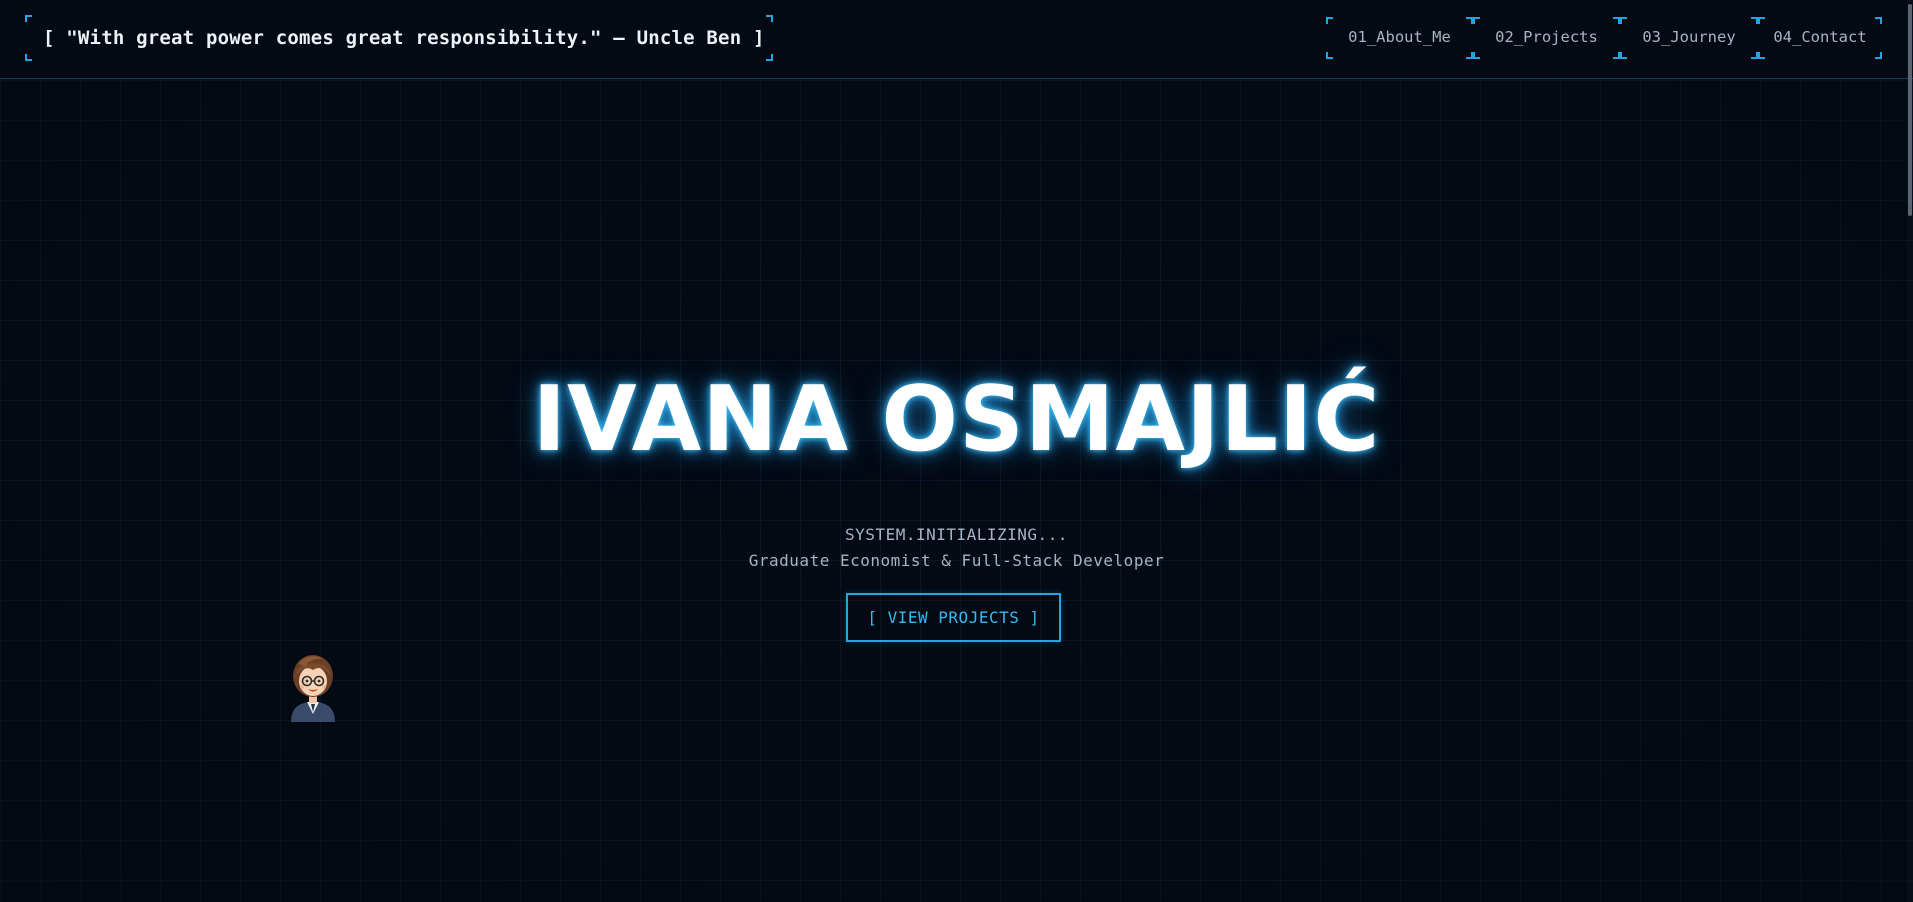 The width and height of the screenshot is (1913, 902). What do you see at coordinates (956, 419) in the screenshot?
I see `hero-name: IVANA OSMAJLIĆ` at bounding box center [956, 419].